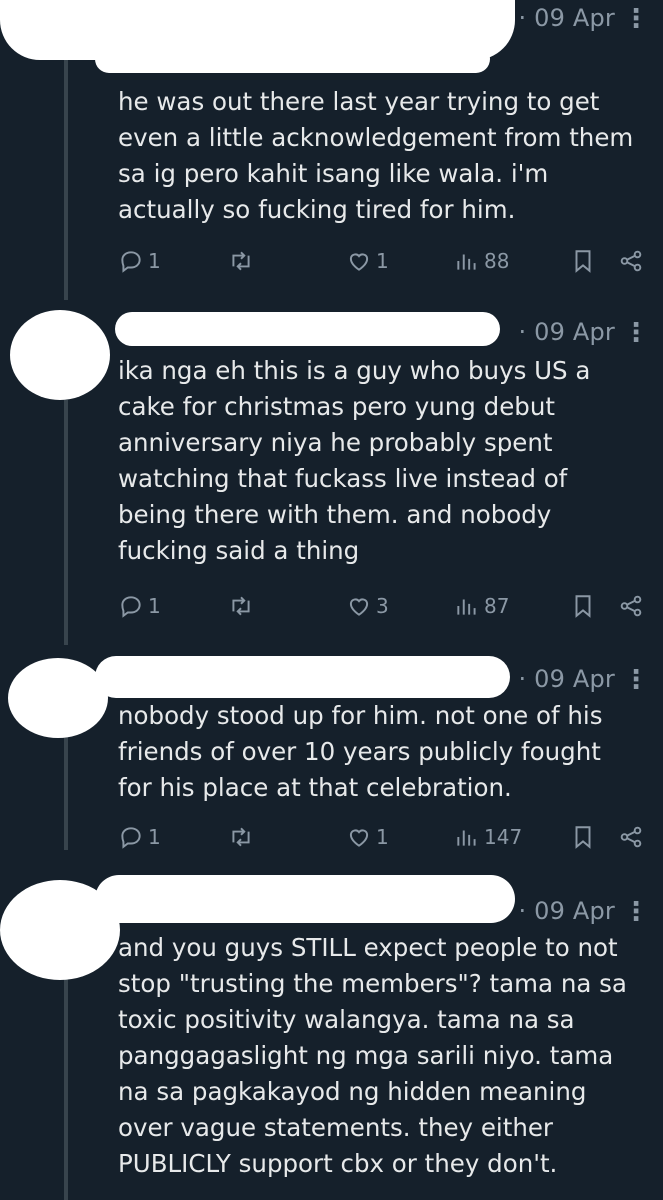  I want to click on views-button: 147, so click(488, 837).